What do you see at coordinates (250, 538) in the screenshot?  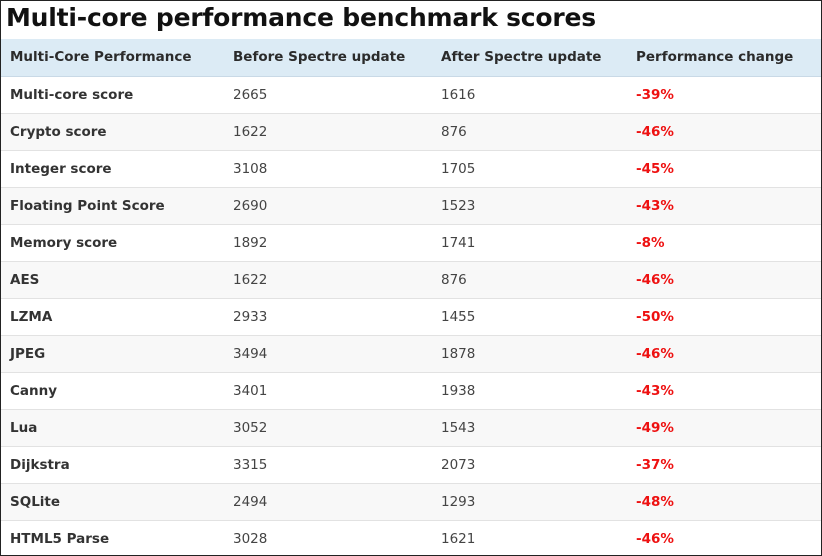 I see `before-score-cell: 3028` at bounding box center [250, 538].